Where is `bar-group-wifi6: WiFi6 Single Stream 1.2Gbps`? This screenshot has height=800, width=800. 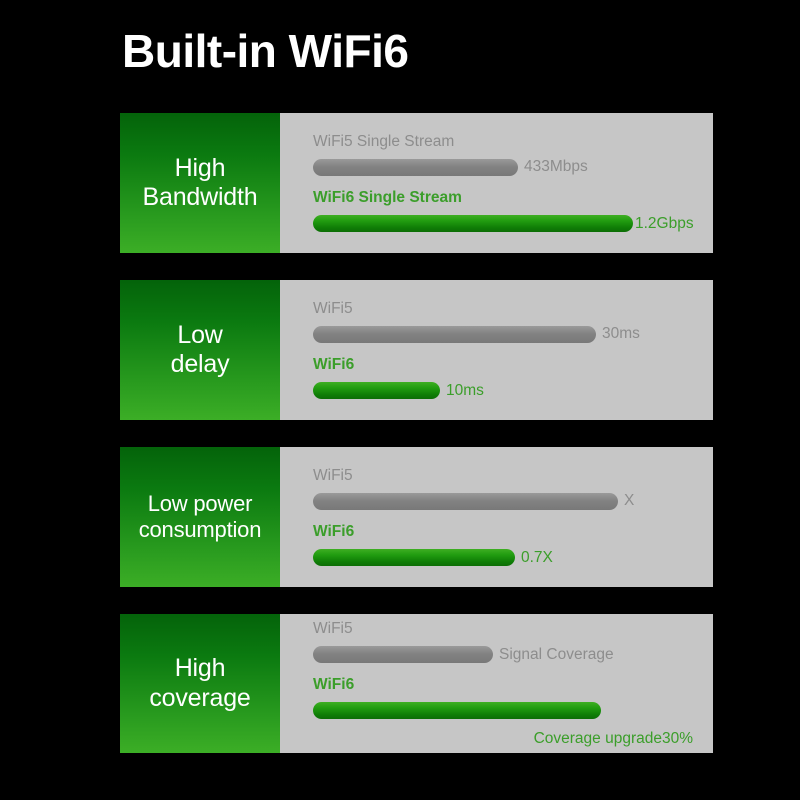
bar-group-wifi6: WiFi6 Single Stream 1.2Gbps is located at coordinates (508, 211).